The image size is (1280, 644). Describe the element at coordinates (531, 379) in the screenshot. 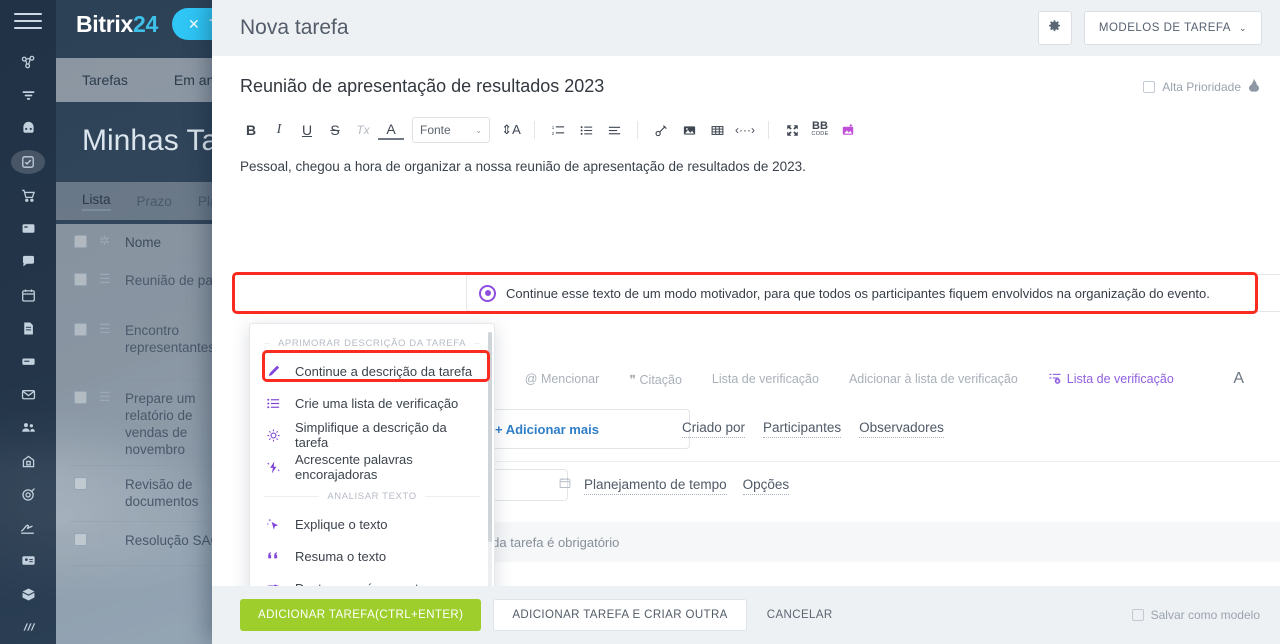

I see `at-icon: @` at that location.